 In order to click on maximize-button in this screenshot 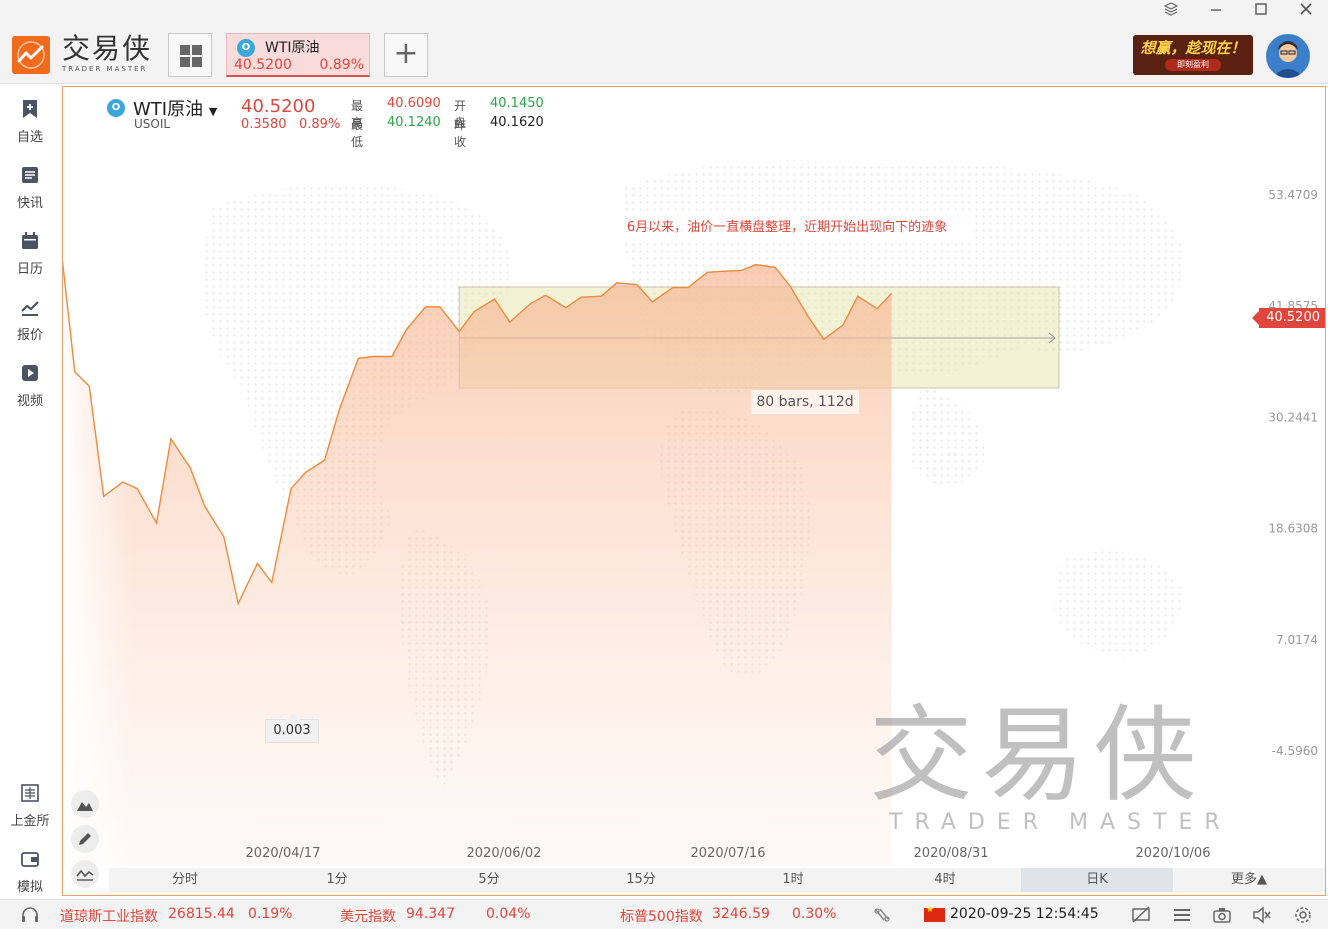, I will do `click(1261, 12)`.